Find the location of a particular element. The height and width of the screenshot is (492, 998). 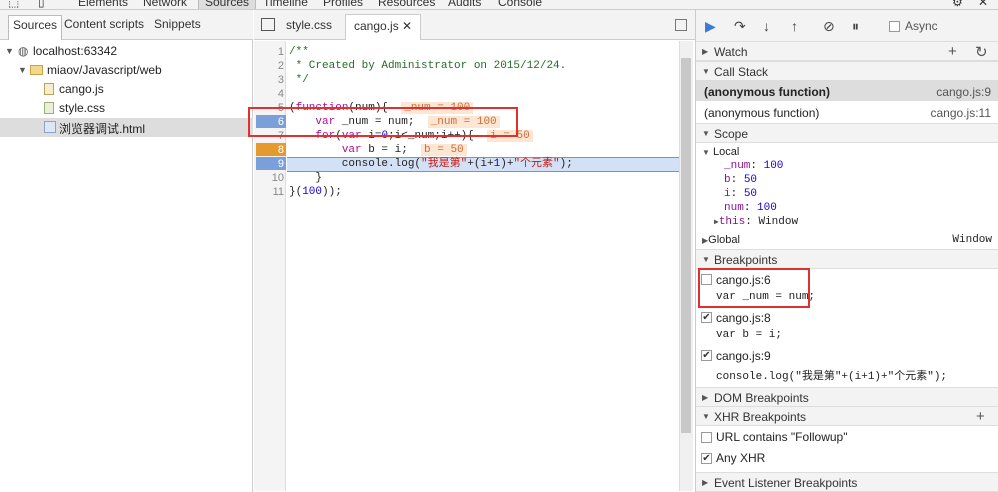

css-file-icon is located at coordinates (49, 108).